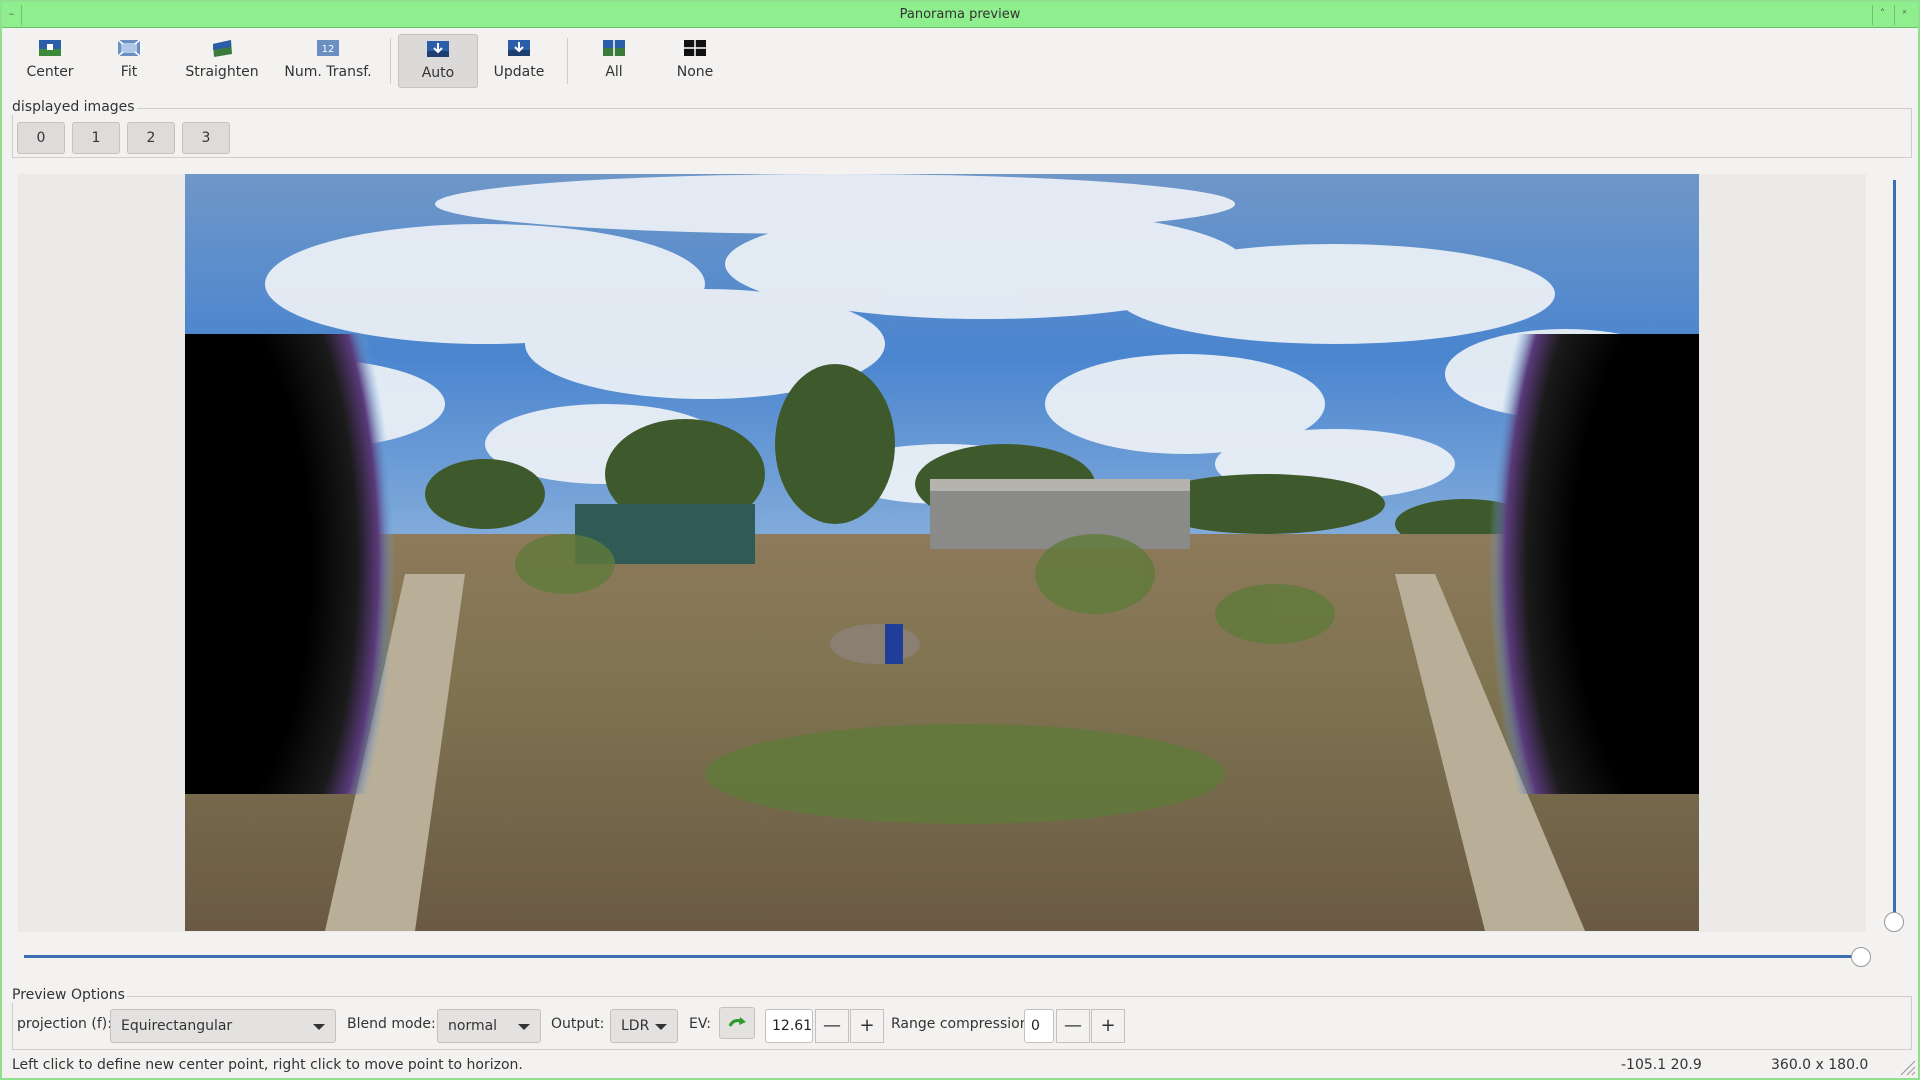 This screenshot has height=1080, width=1920. Describe the element at coordinates (578, 1024) in the screenshot. I see `output-label: Output:` at that location.